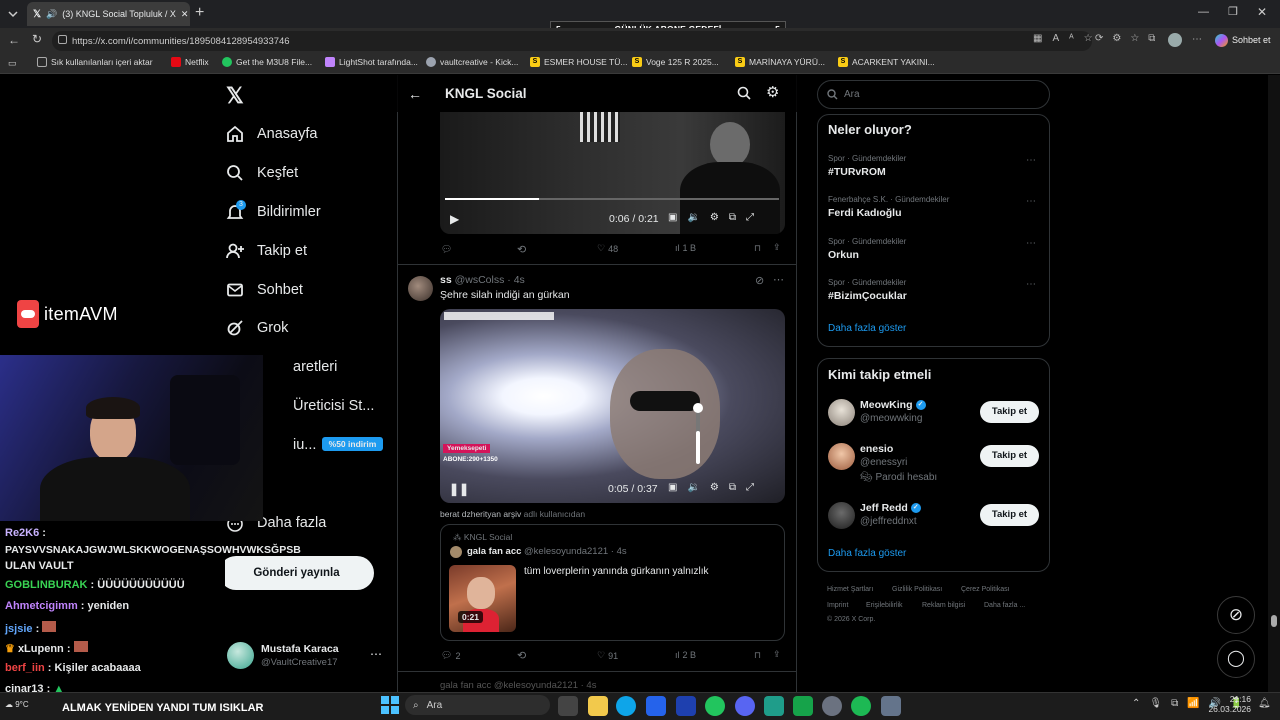  Describe the element at coordinates (199, 13) in the screenshot. I see `new-tab-icon: +` at that location.